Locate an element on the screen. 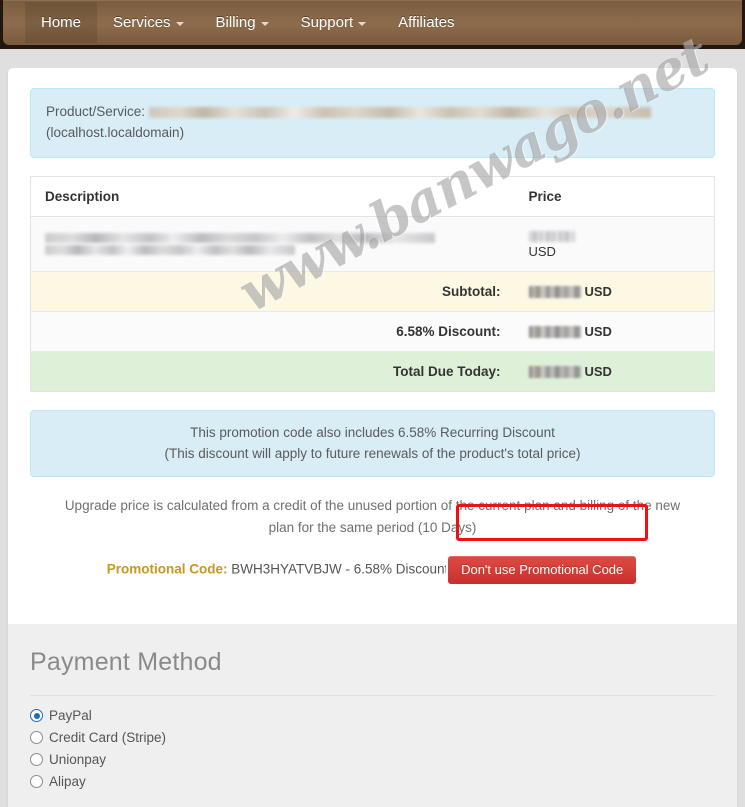 Image resolution: width=745 pixels, height=807 pixels. payment-option-alipay: Alipay is located at coordinates (372, 781).